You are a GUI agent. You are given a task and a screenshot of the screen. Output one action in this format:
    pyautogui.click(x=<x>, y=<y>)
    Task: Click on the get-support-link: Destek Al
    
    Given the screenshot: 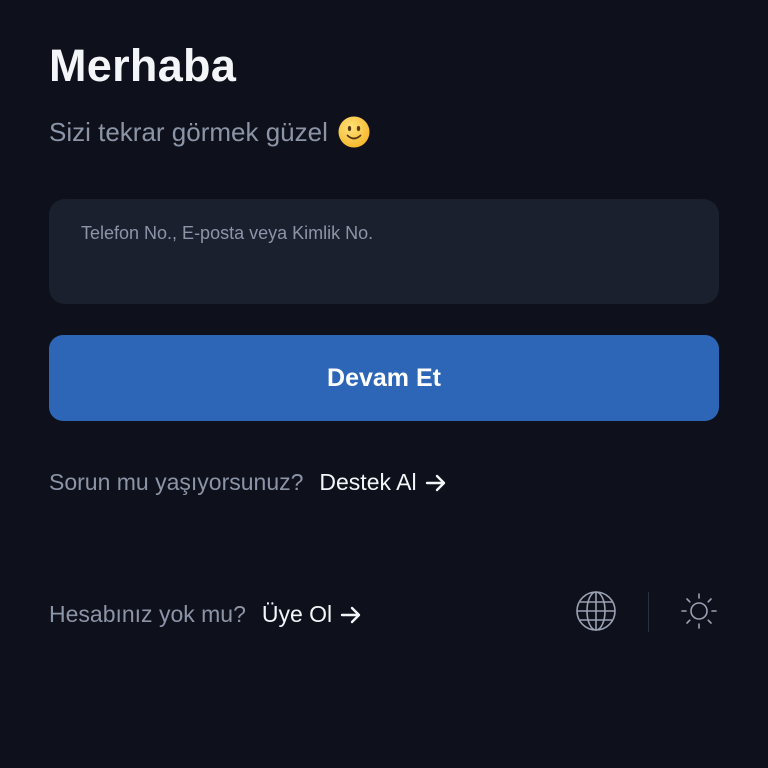 What is the action you would take?
    pyautogui.click(x=382, y=482)
    